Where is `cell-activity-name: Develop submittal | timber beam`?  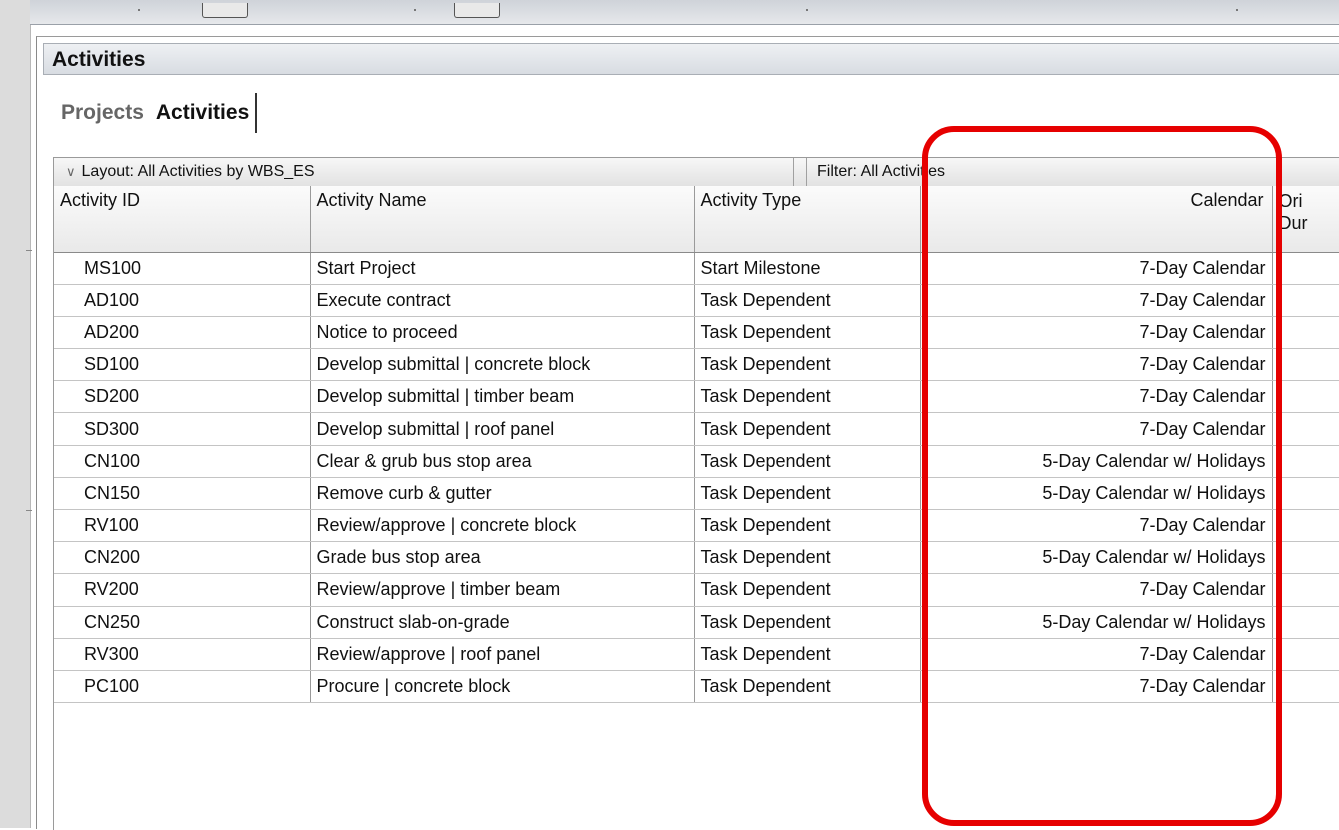 cell-activity-name: Develop submittal | timber beam is located at coordinates (502, 397).